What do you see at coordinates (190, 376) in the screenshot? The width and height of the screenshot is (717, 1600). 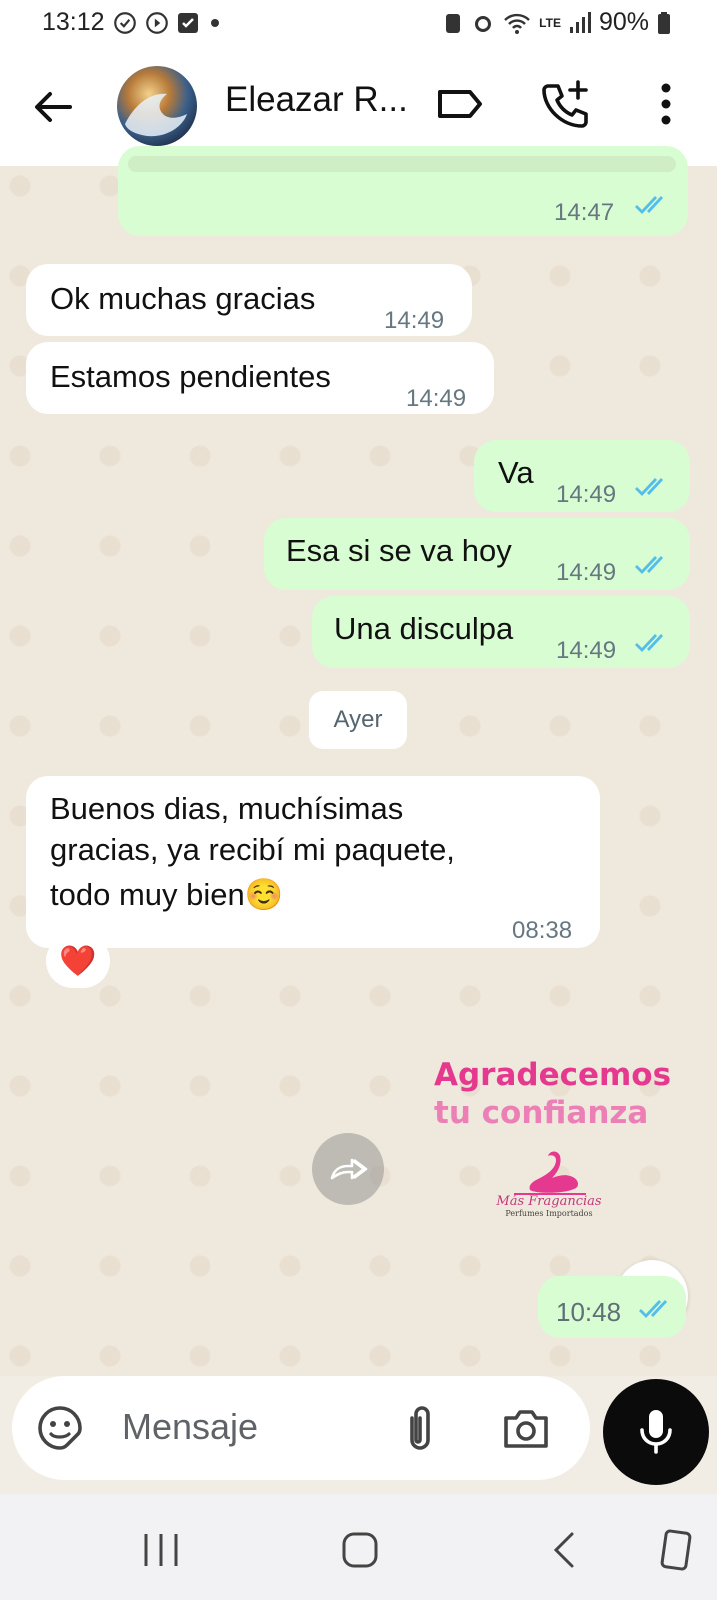 I see `message-text: Estamos pendientes` at bounding box center [190, 376].